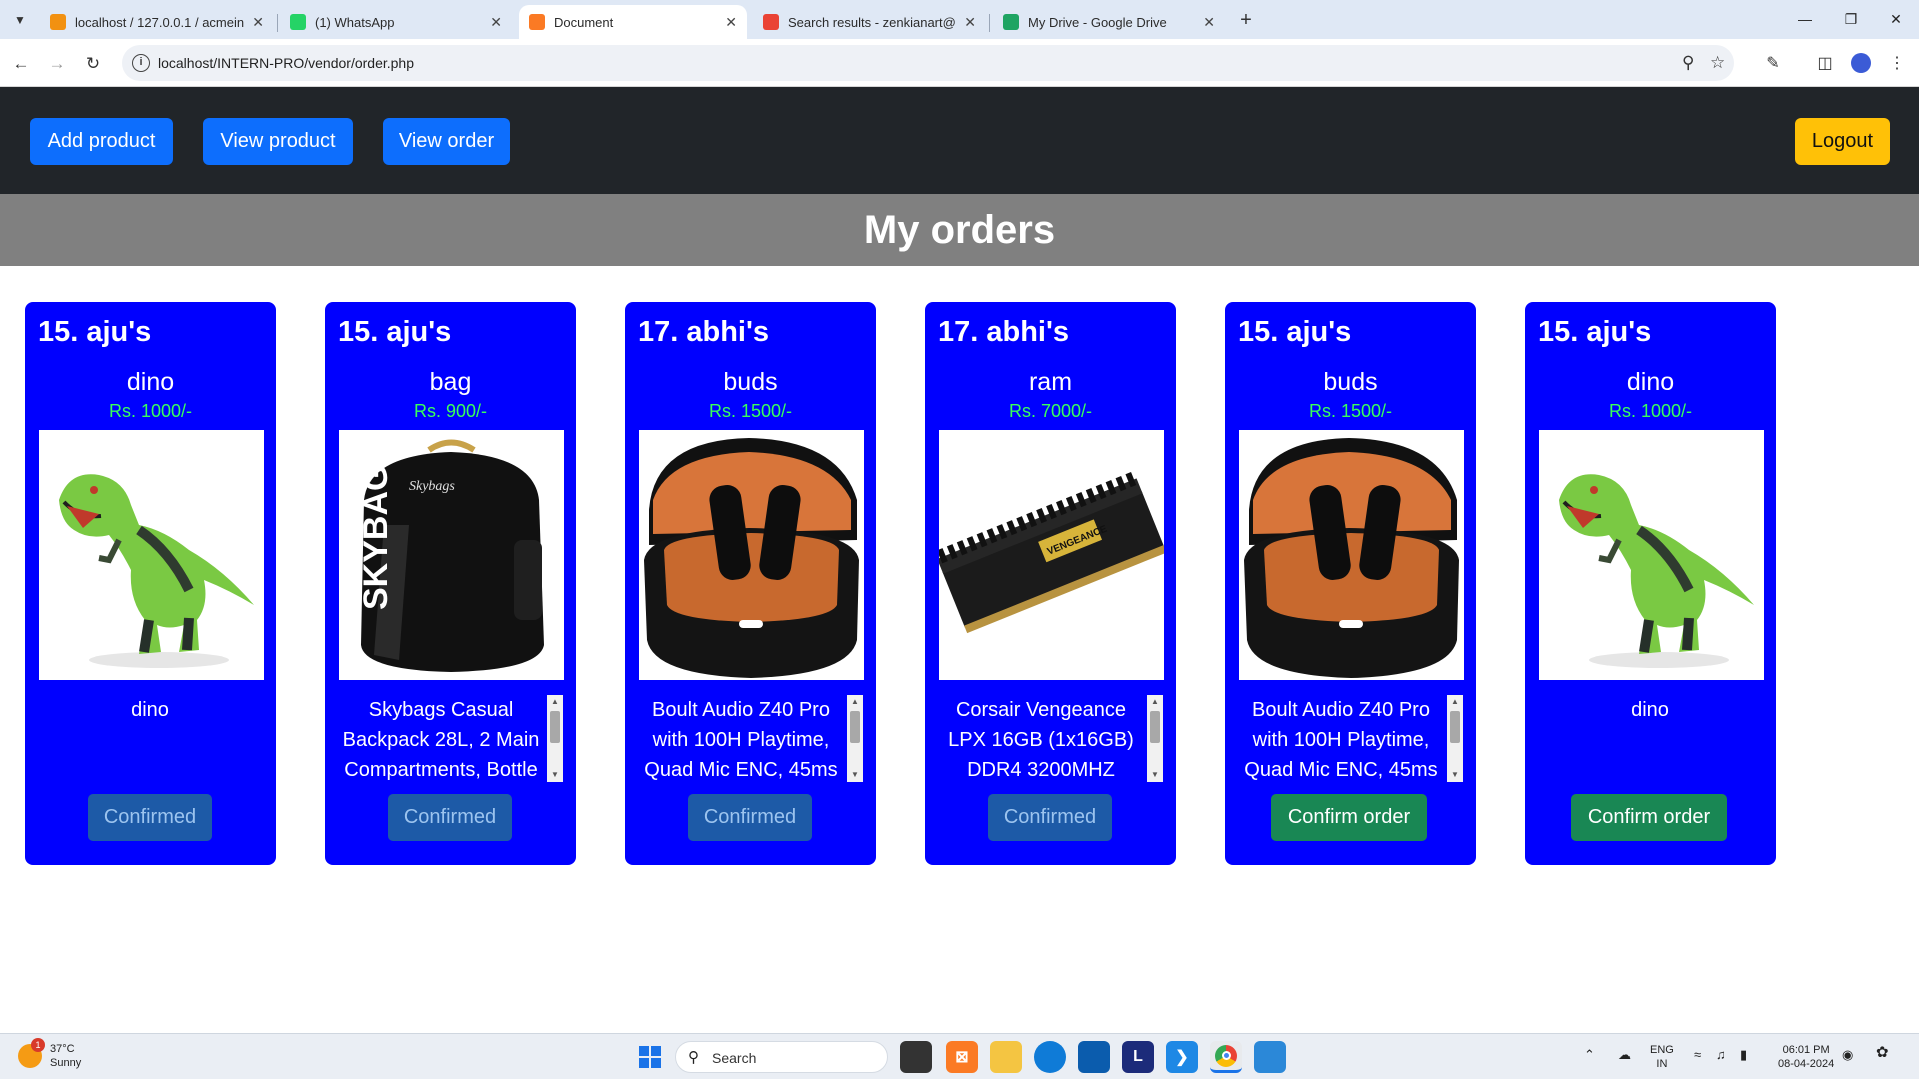 The image size is (1919, 1079). What do you see at coordinates (1825, 63) in the screenshot?
I see `side-panel-icon: ◫` at bounding box center [1825, 63].